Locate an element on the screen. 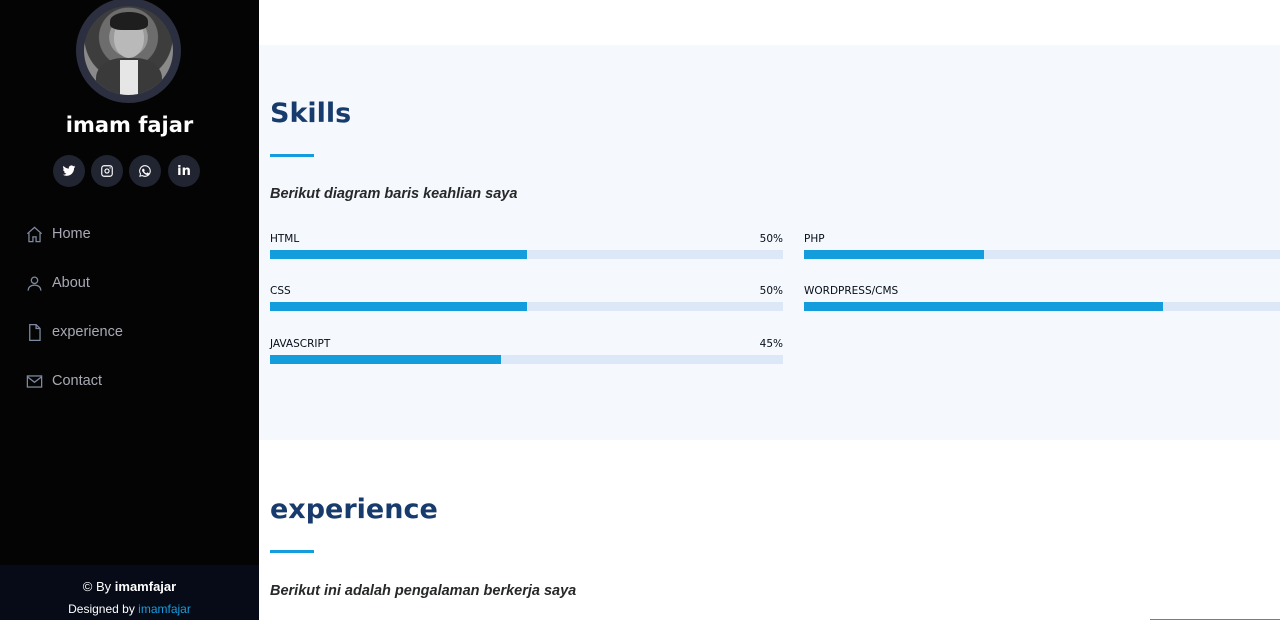 The image size is (1280, 620). partial-link is located at coordinates (1215, 614).